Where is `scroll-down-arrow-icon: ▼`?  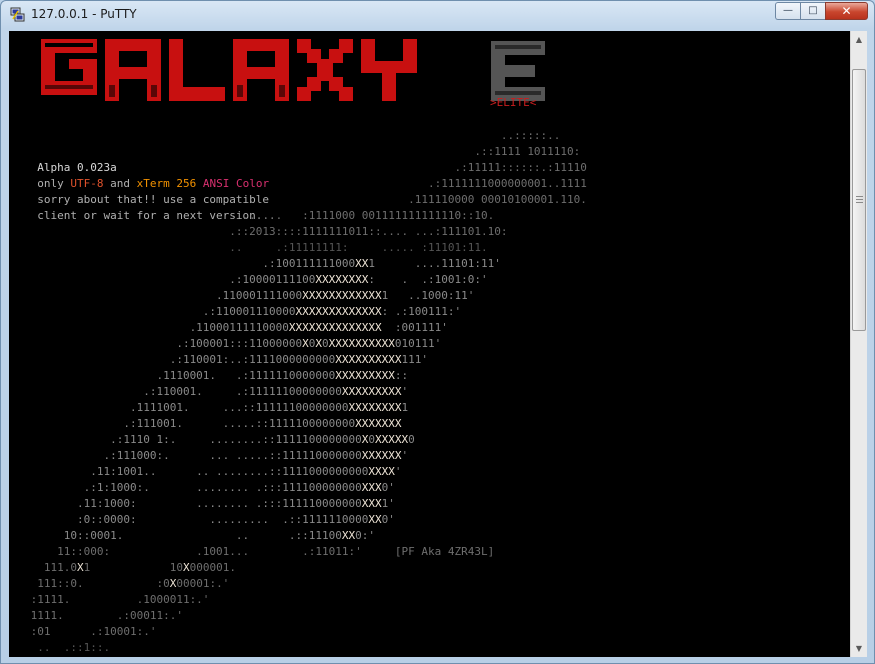
scroll-down-arrow-icon: ▼ is located at coordinates (859, 648).